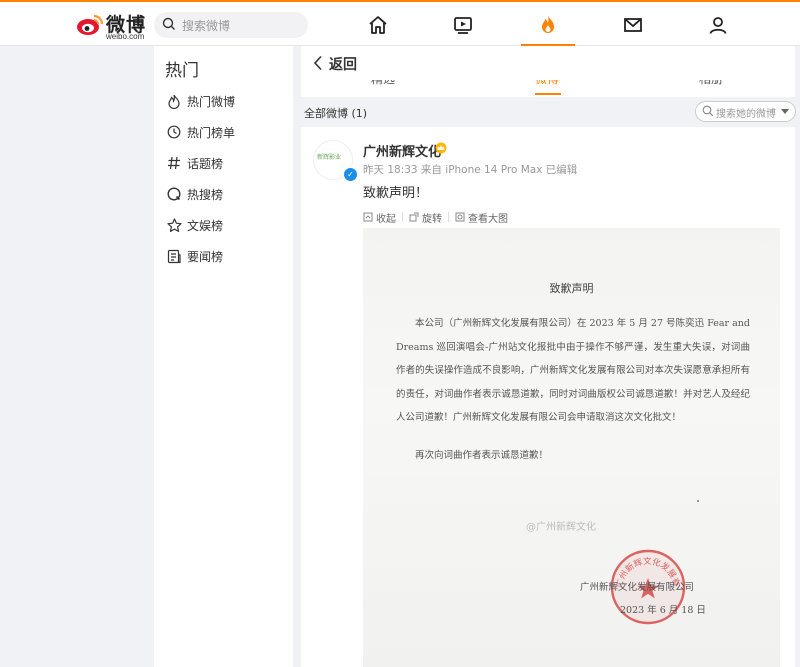 Image resolution: width=800 pixels, height=667 pixels. Describe the element at coordinates (400, 23) in the screenshot. I see `top-bar: 微博 weibo.com` at that location.